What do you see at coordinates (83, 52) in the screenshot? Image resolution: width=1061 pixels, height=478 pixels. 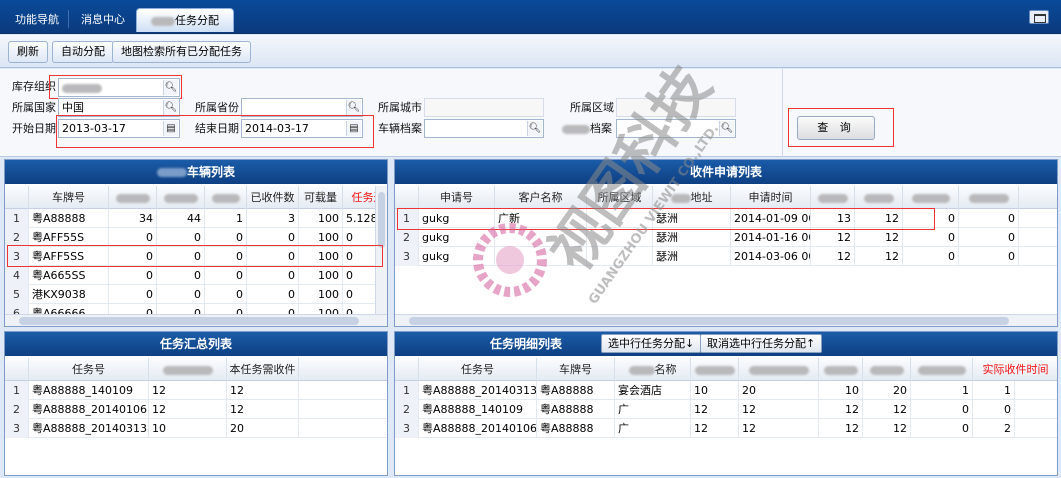 I see `auto-assign-button: 自动分配` at bounding box center [83, 52].